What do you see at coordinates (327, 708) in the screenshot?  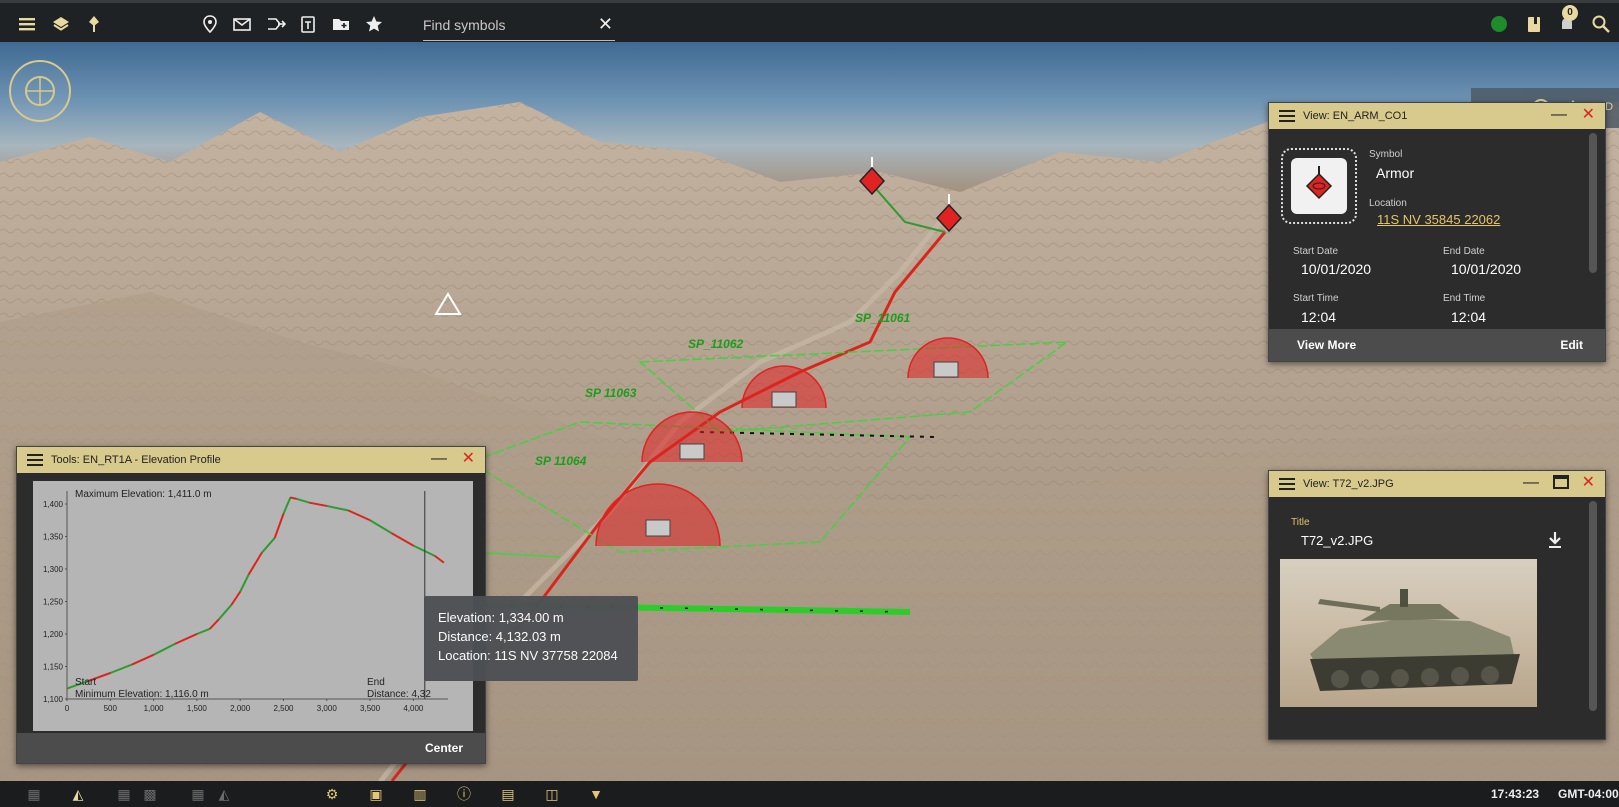 I see `x-tick-label: 3,000` at bounding box center [327, 708].